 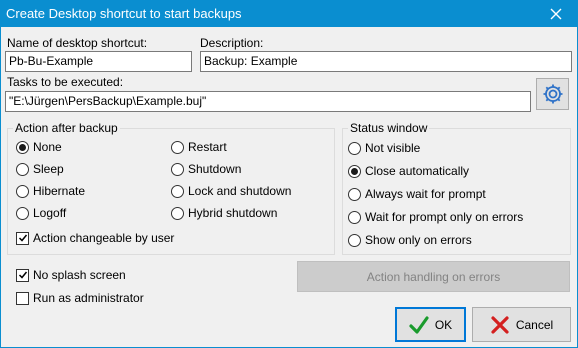 I want to click on gear-icon, so click(x=552, y=94).